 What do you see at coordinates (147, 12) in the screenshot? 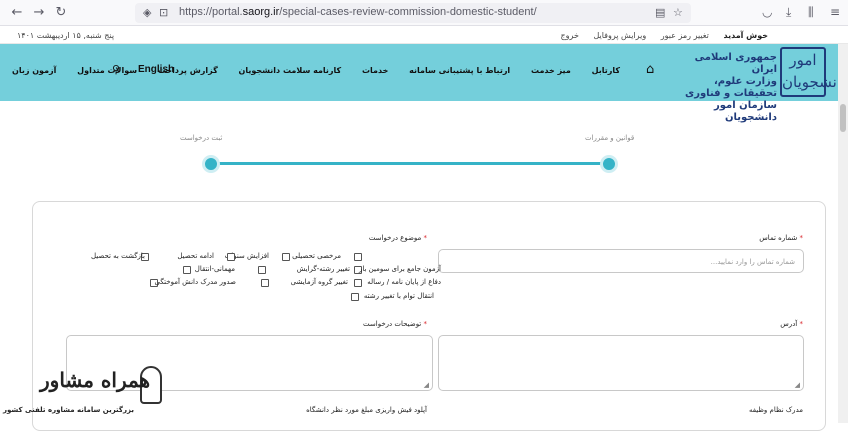
I see `shield-icon: ◈` at bounding box center [147, 12].